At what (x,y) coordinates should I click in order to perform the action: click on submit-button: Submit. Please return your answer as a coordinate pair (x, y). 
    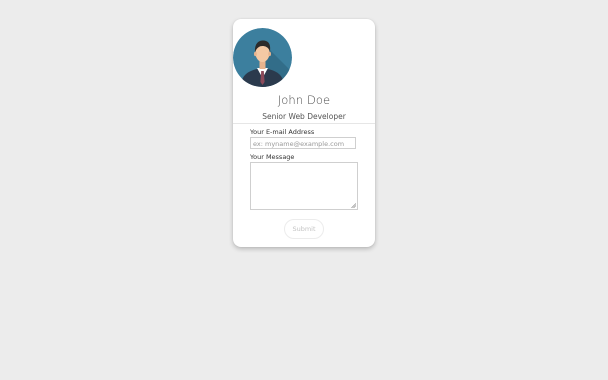
    Looking at the image, I should click on (304, 229).